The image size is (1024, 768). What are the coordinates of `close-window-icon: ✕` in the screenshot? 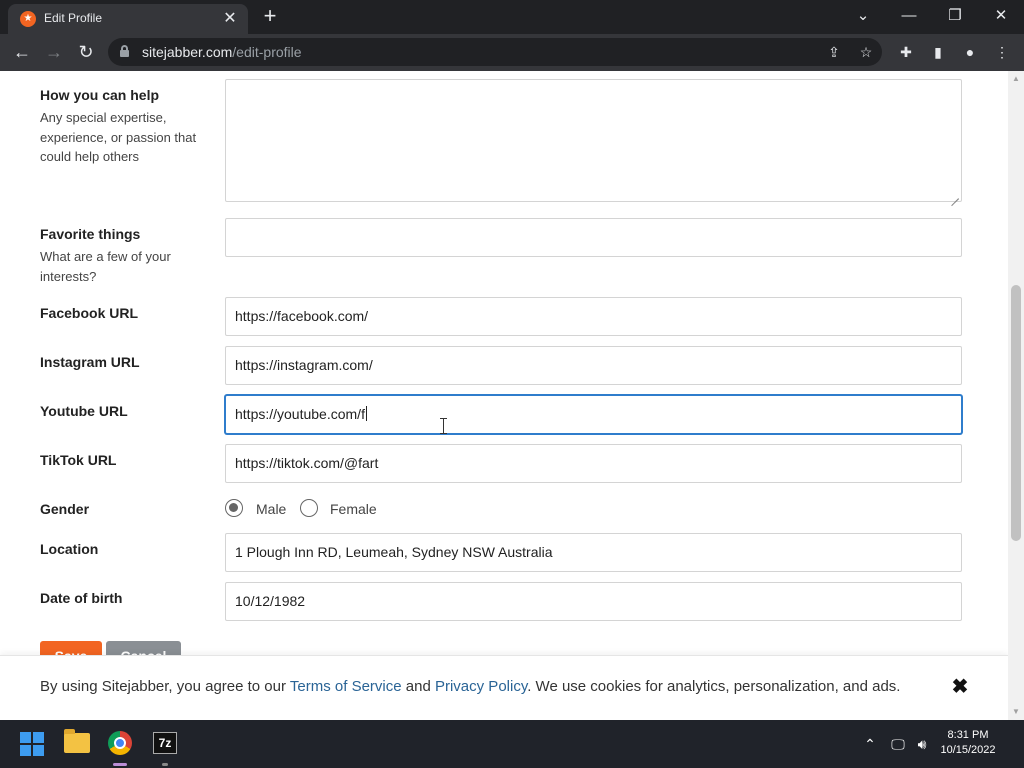 It's located at (1001, 16).